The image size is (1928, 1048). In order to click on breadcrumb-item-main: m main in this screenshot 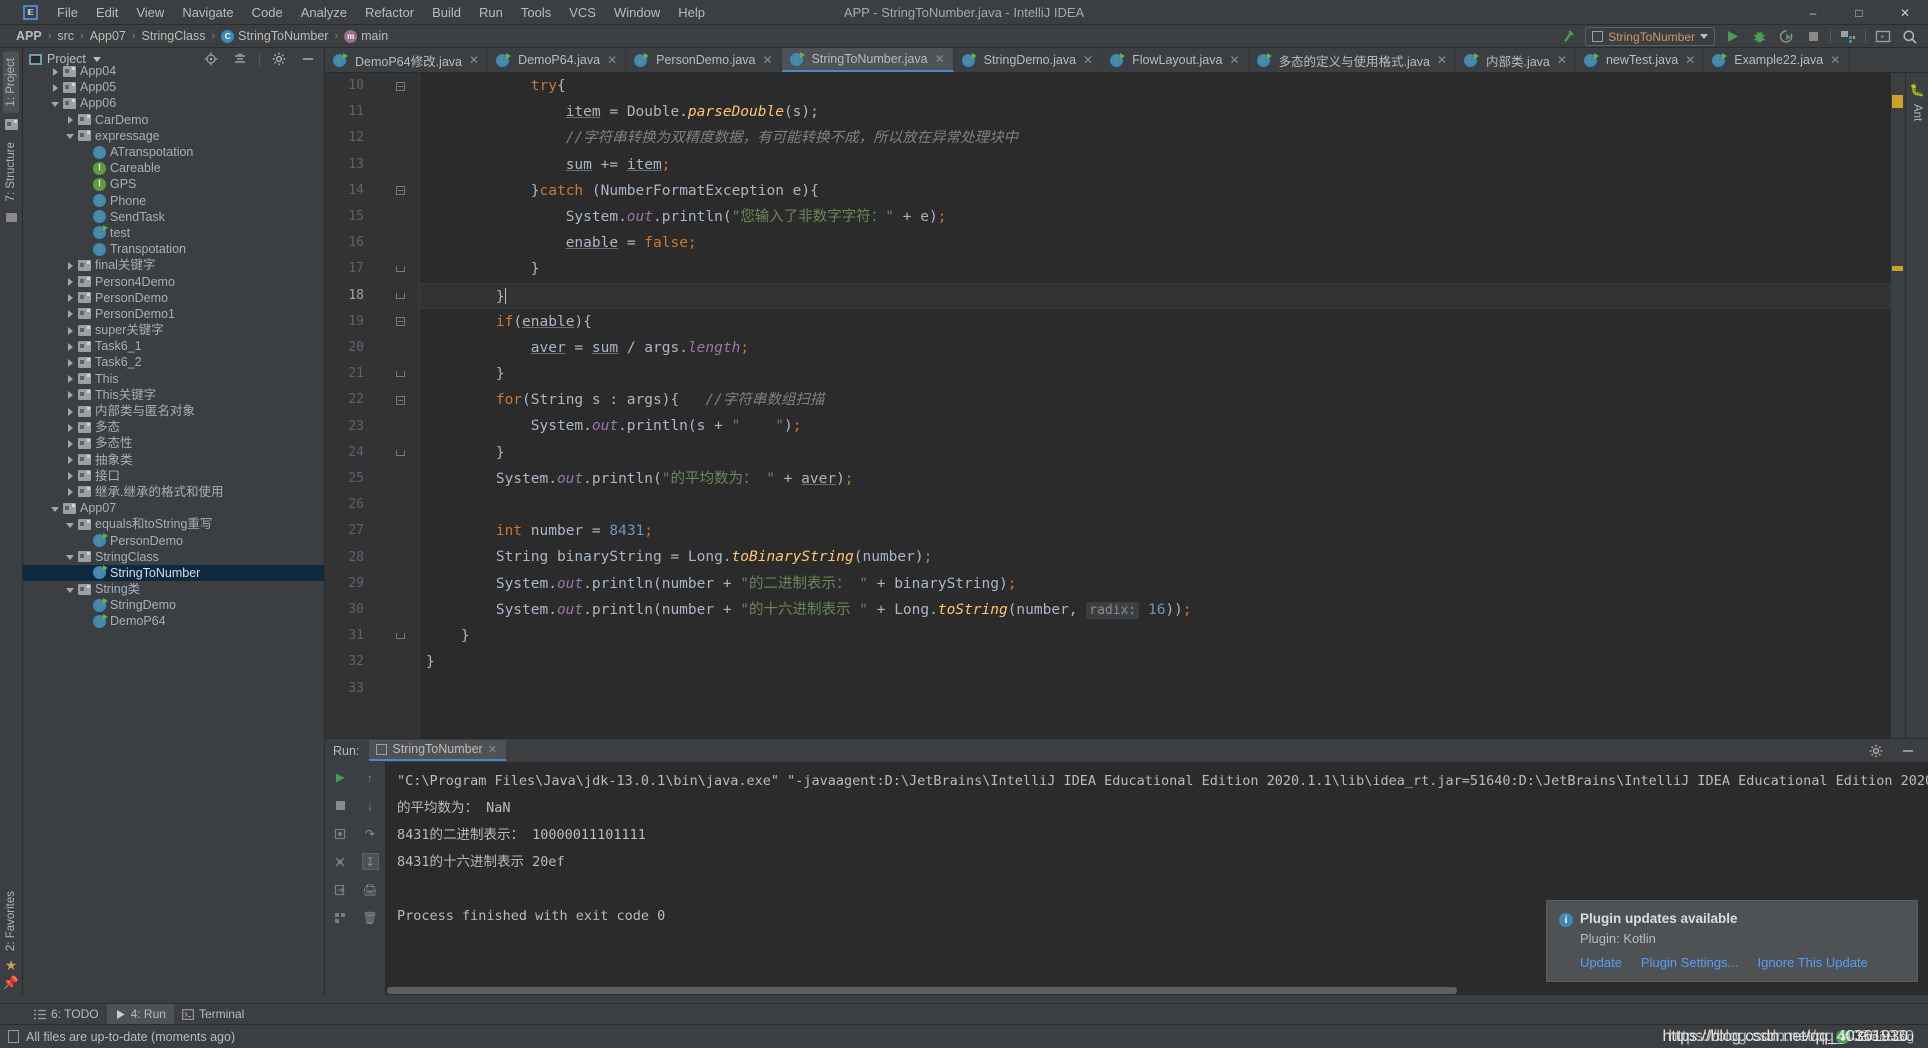, I will do `click(366, 36)`.